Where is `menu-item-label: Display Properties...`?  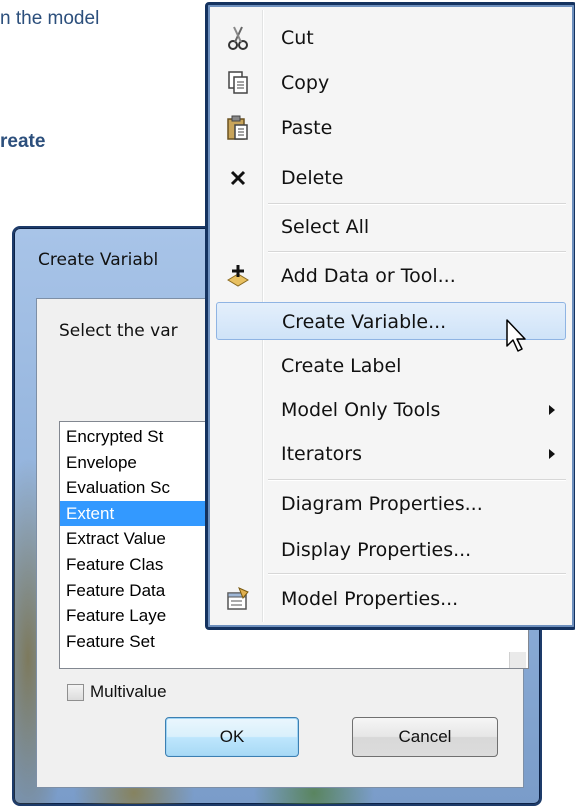 menu-item-label: Display Properties... is located at coordinates (376, 550).